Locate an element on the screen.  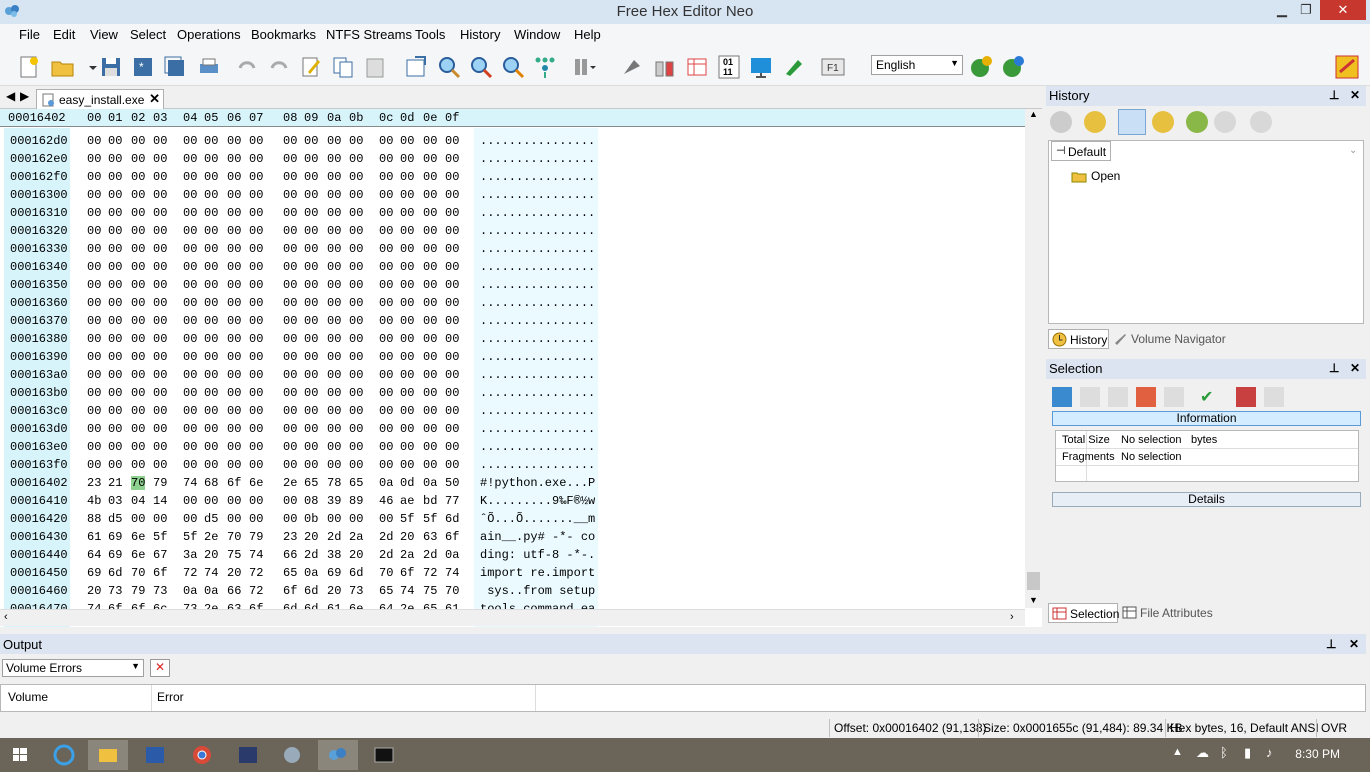
output-type-select: Volume Errors ▼ is located at coordinates (73, 668).